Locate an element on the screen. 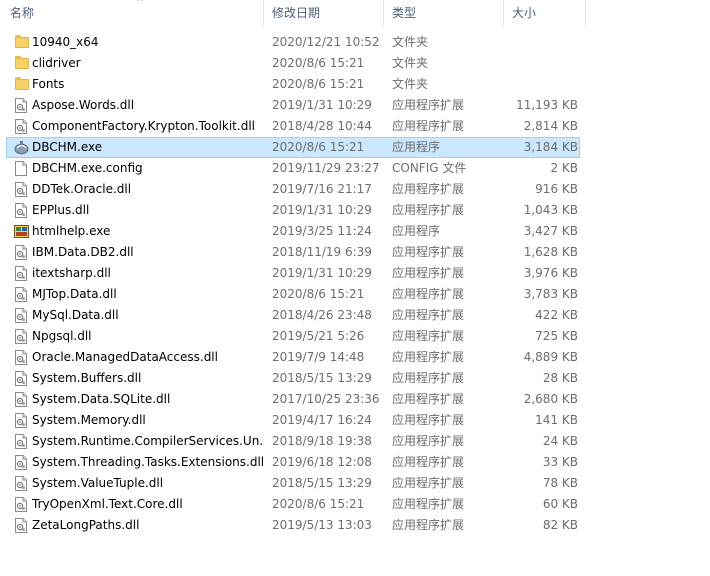  file-name: clidriver is located at coordinates (56, 63).